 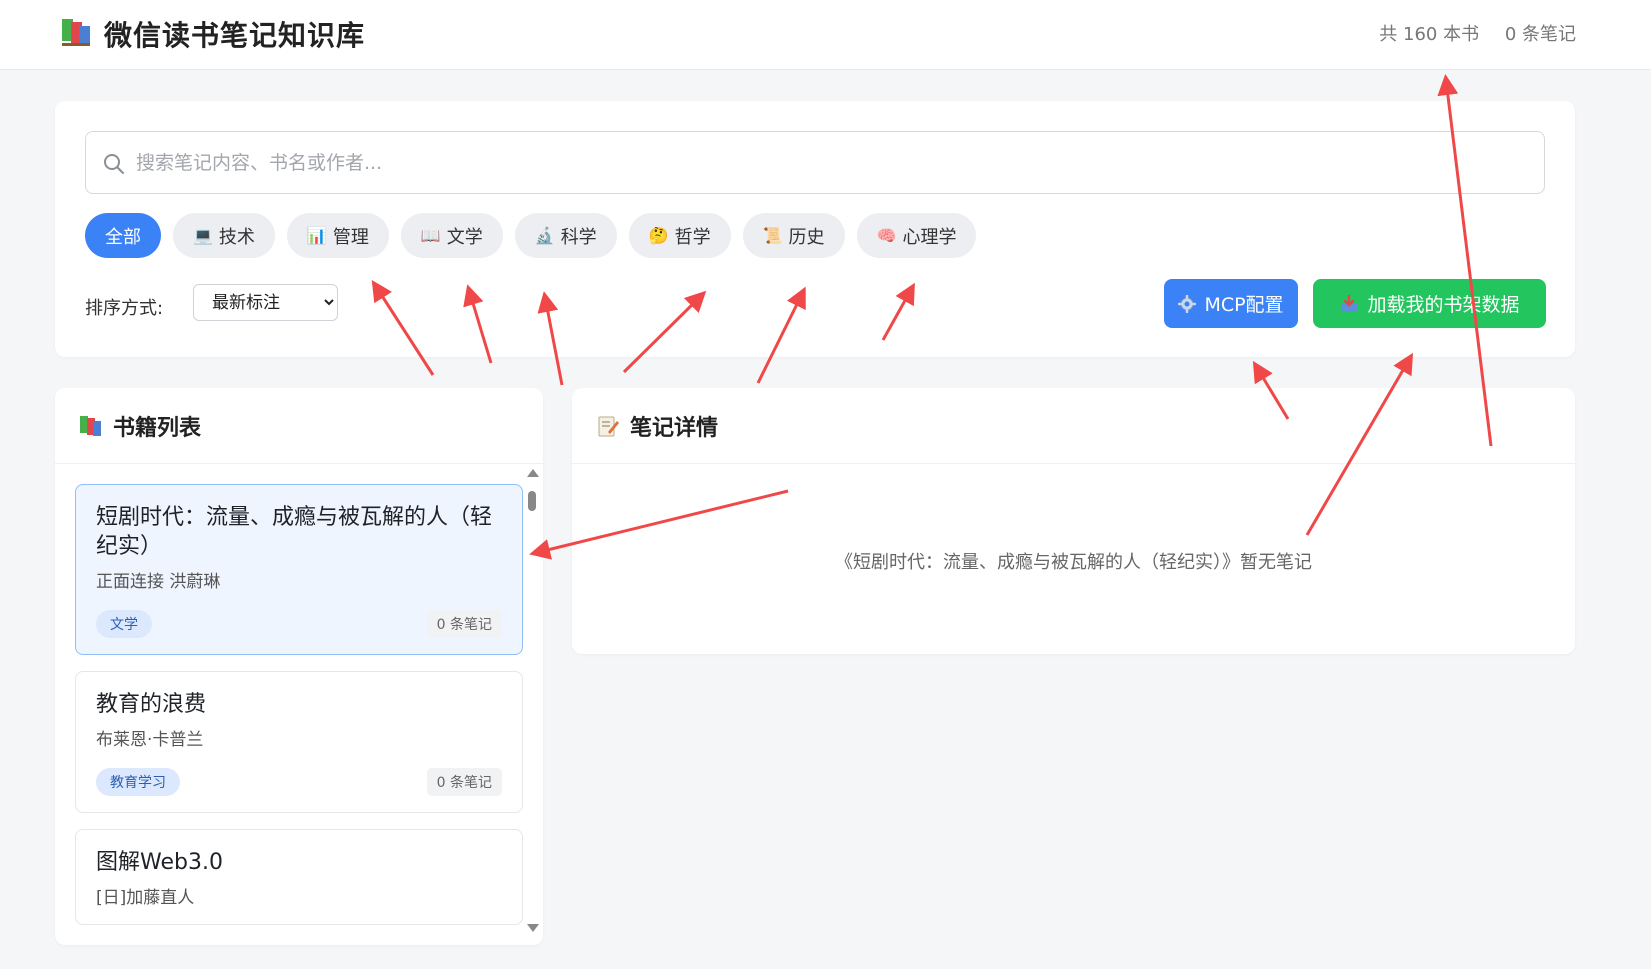 I want to click on thinking-face-icon: 🤔, so click(x=658, y=235).